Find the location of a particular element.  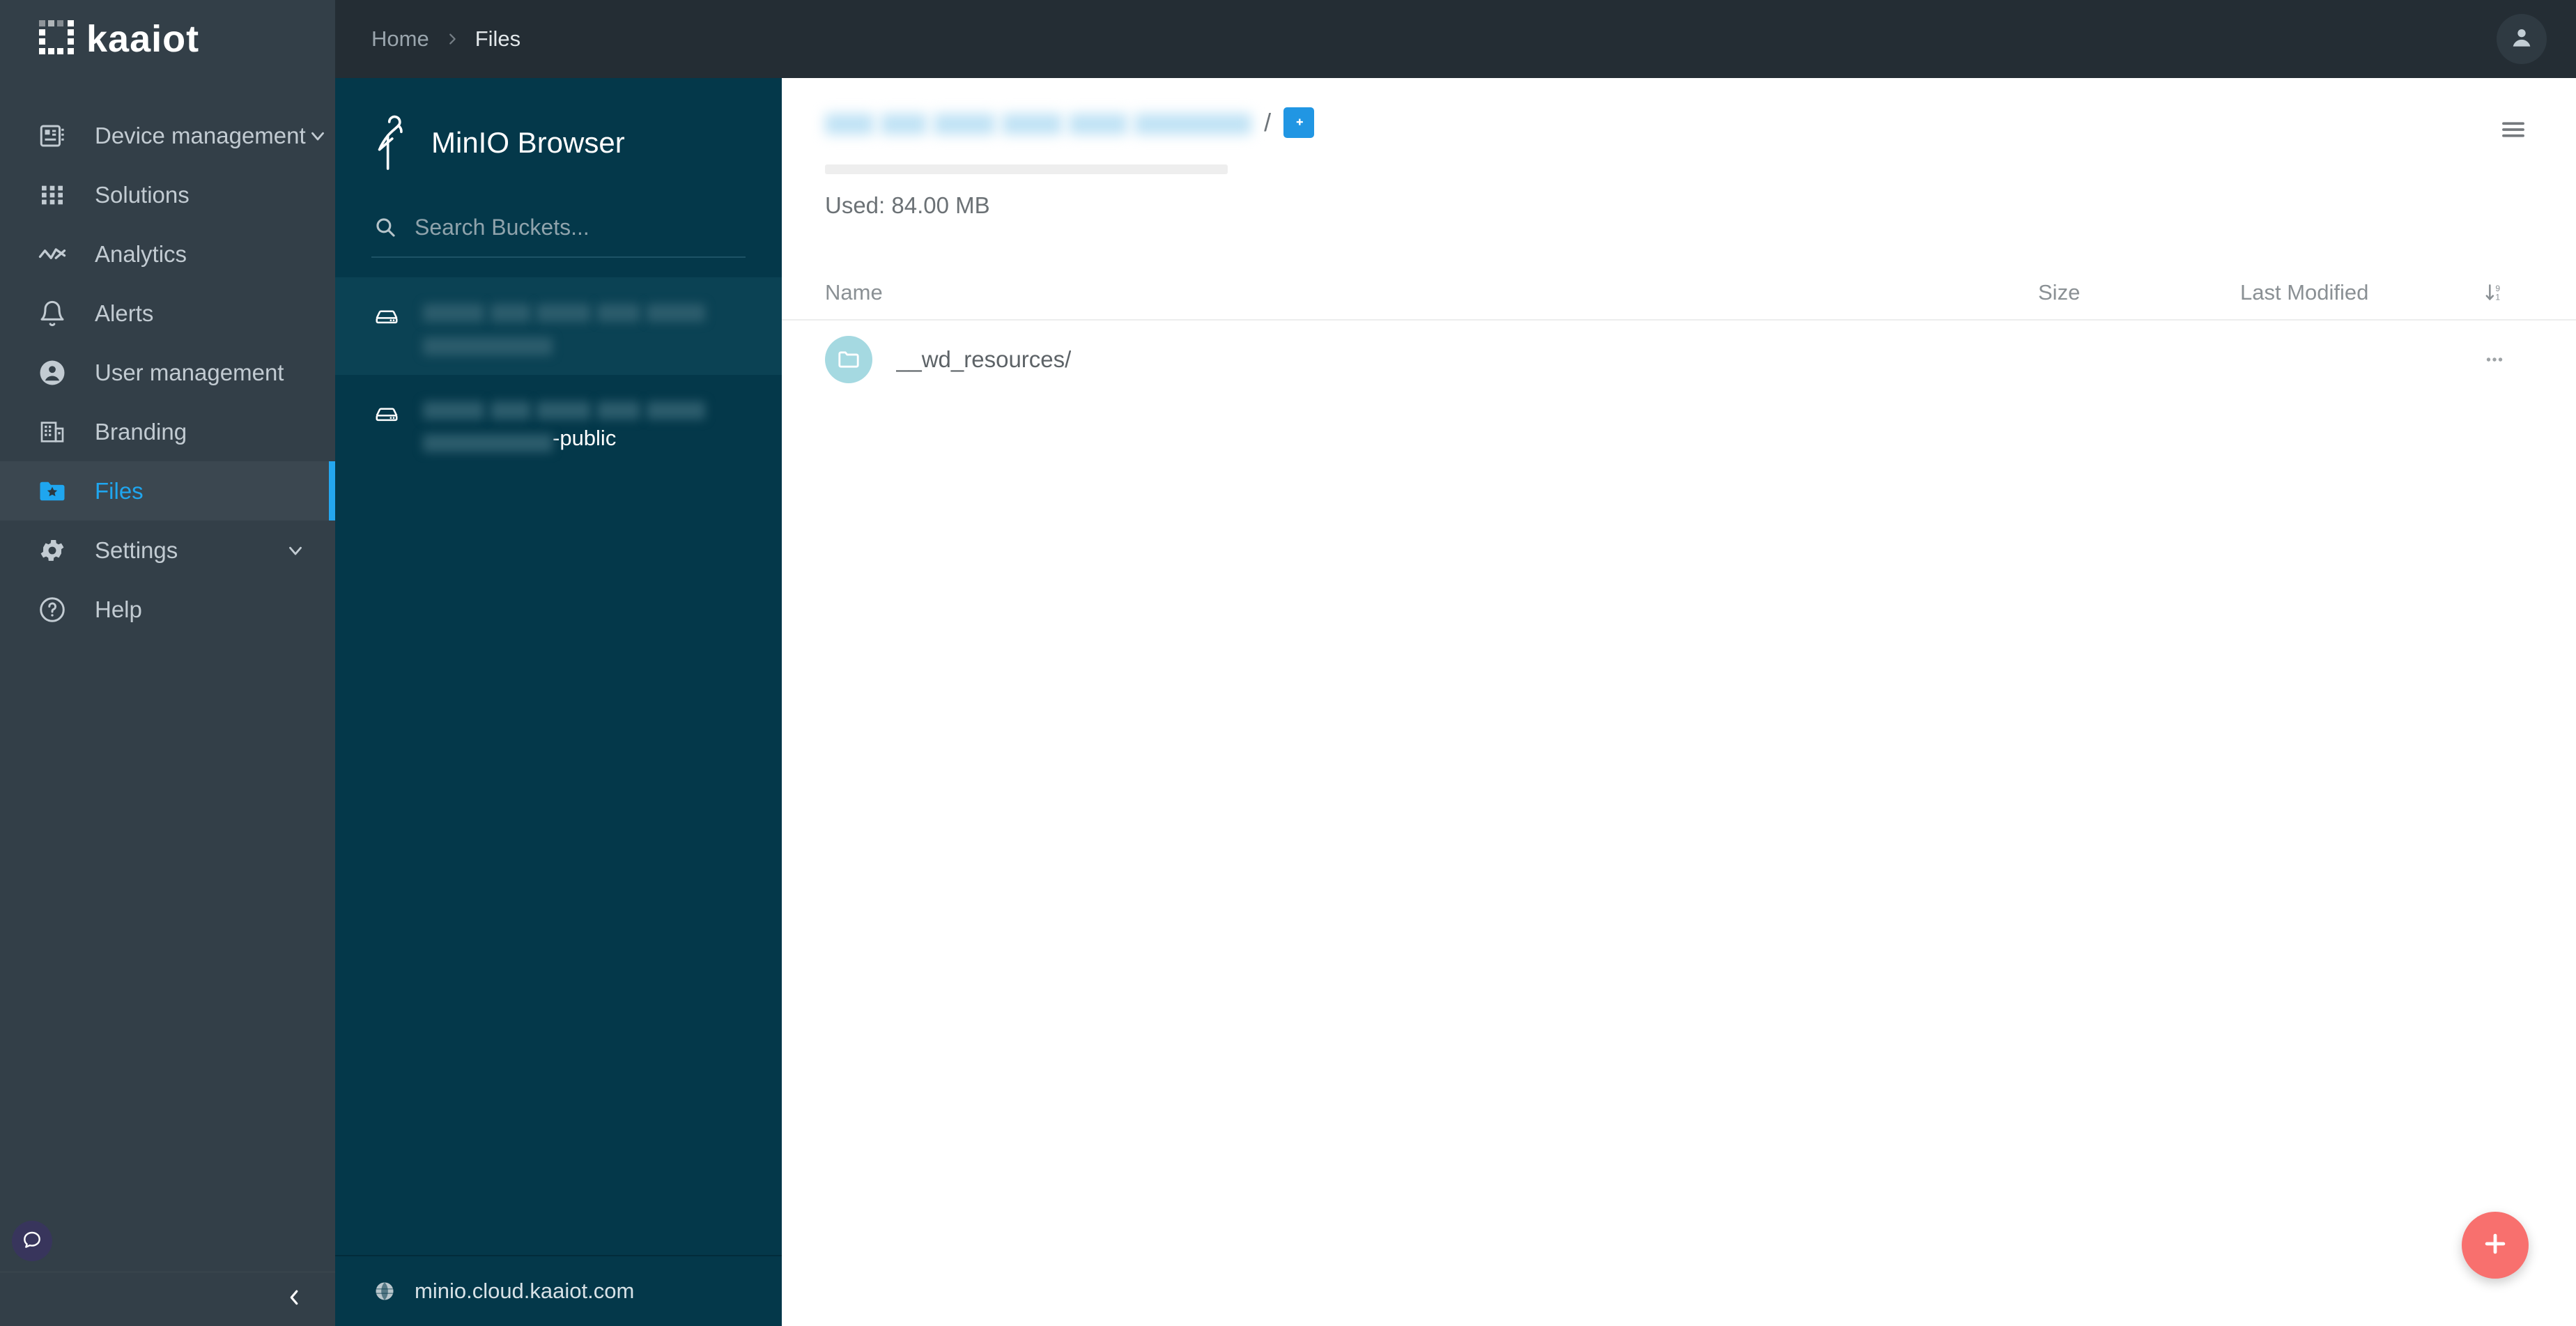

globe-icon is located at coordinates (384, 1291).